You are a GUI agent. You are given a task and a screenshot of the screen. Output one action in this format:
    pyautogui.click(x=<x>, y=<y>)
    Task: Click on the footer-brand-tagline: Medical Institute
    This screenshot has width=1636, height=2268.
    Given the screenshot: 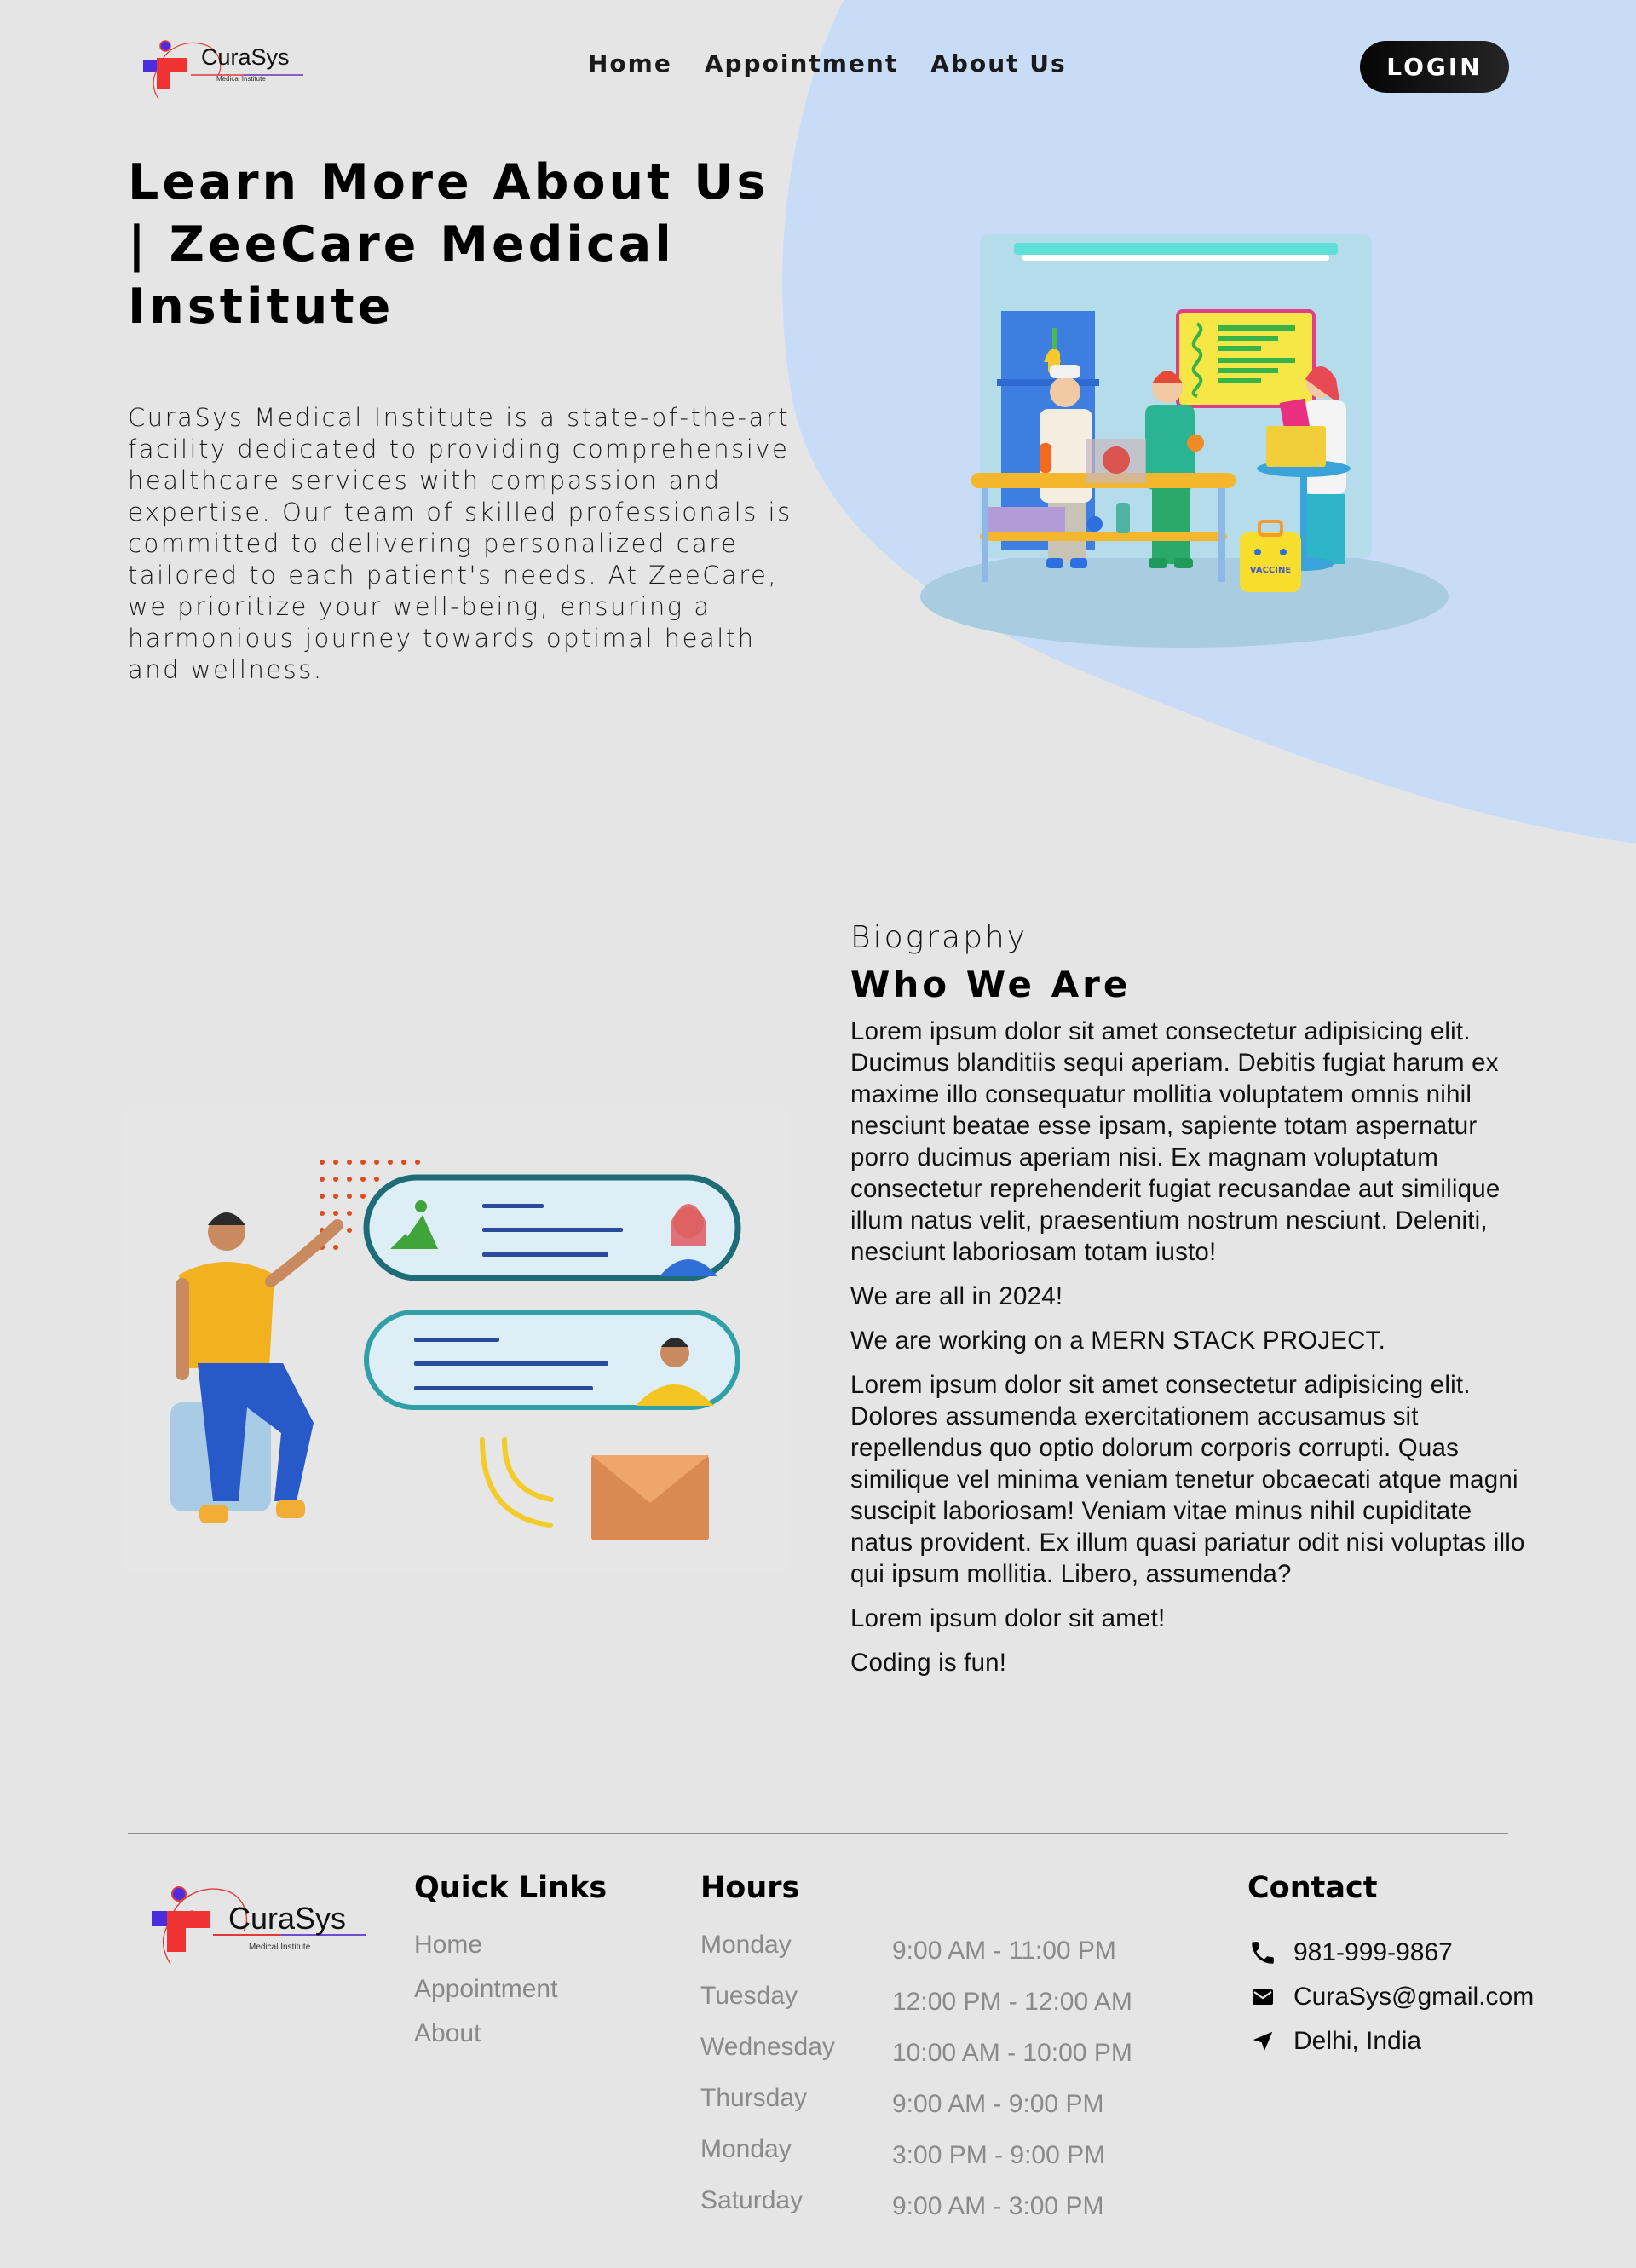 What is the action you would take?
    pyautogui.click(x=280, y=1947)
    